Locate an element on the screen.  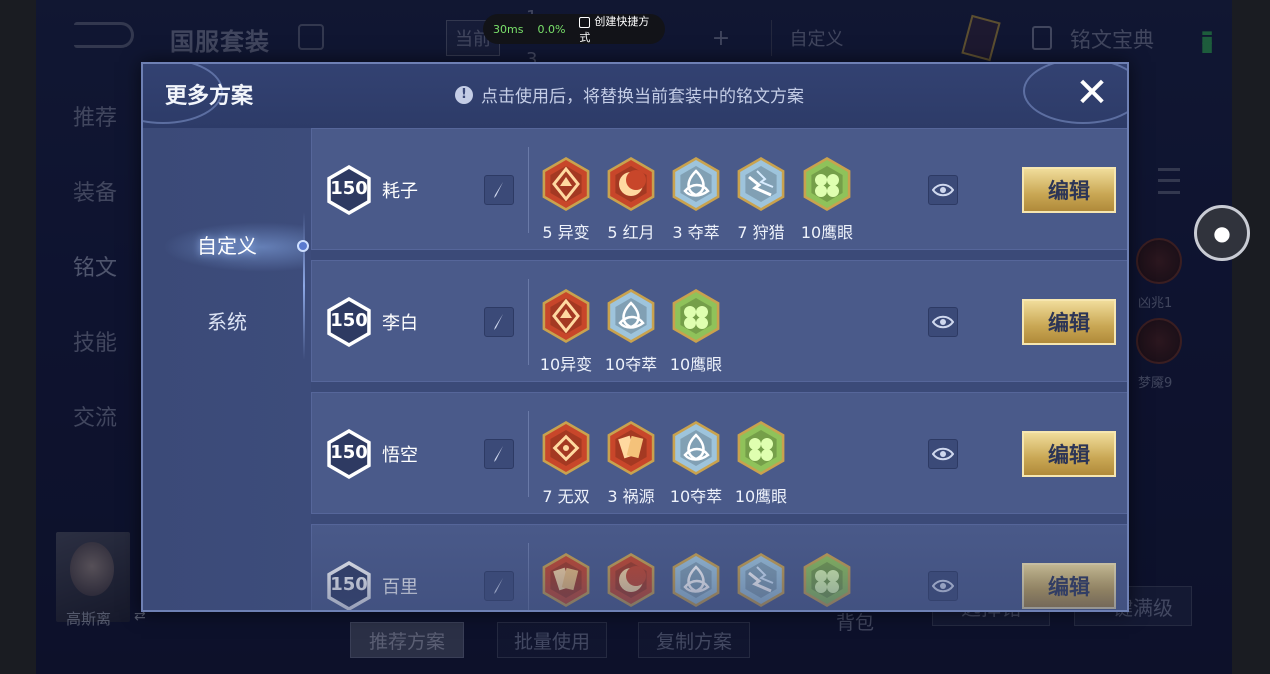
omen-badge-icon is located at coordinates (1159, 261).